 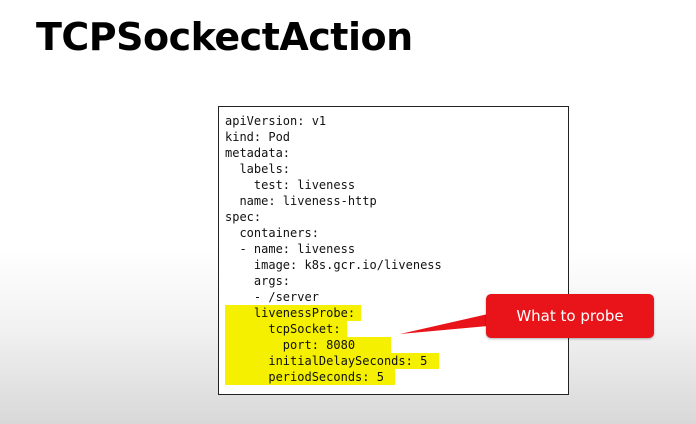 I want to click on code-line: - name: liveness, so click(x=290, y=249).